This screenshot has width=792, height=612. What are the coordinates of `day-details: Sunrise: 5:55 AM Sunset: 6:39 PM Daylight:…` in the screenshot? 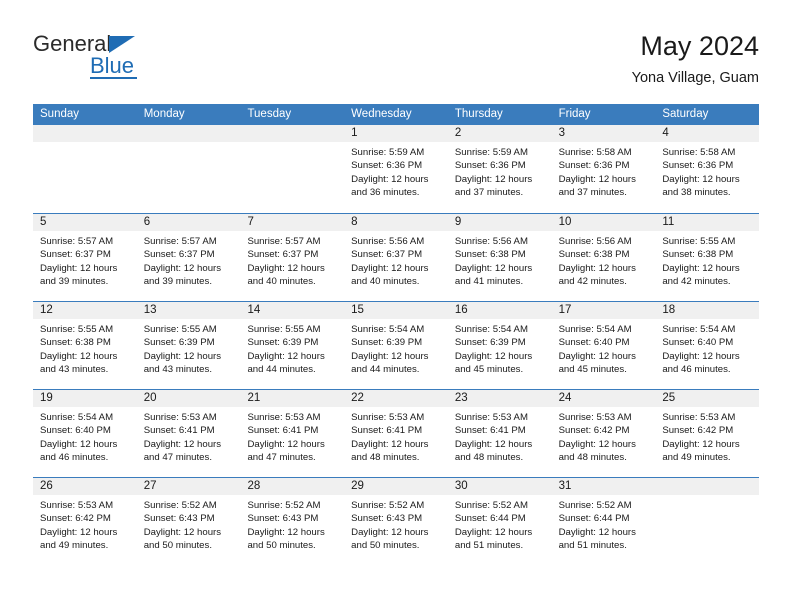 It's located at (292, 347).